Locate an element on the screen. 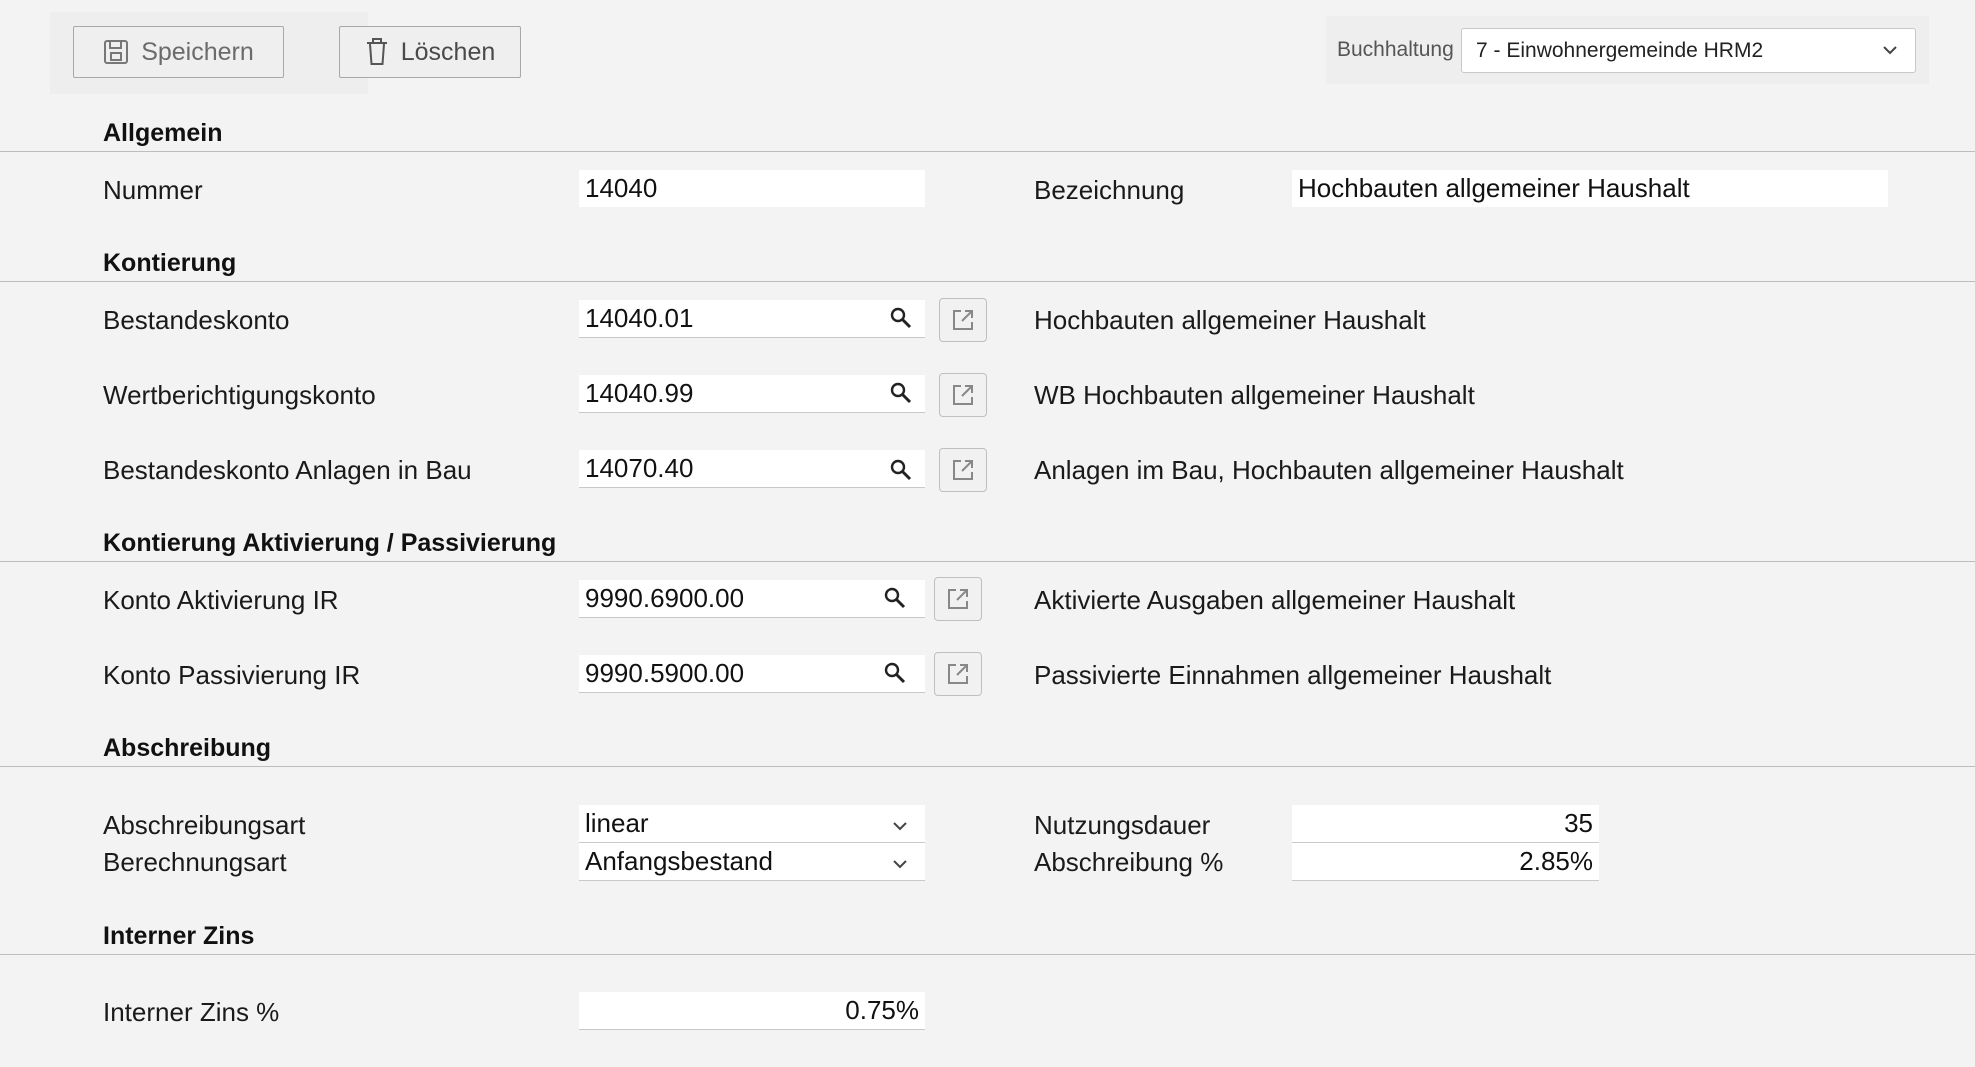  construction-account-label: Bestandeskonto Anlagen in Bau is located at coordinates (287, 470).